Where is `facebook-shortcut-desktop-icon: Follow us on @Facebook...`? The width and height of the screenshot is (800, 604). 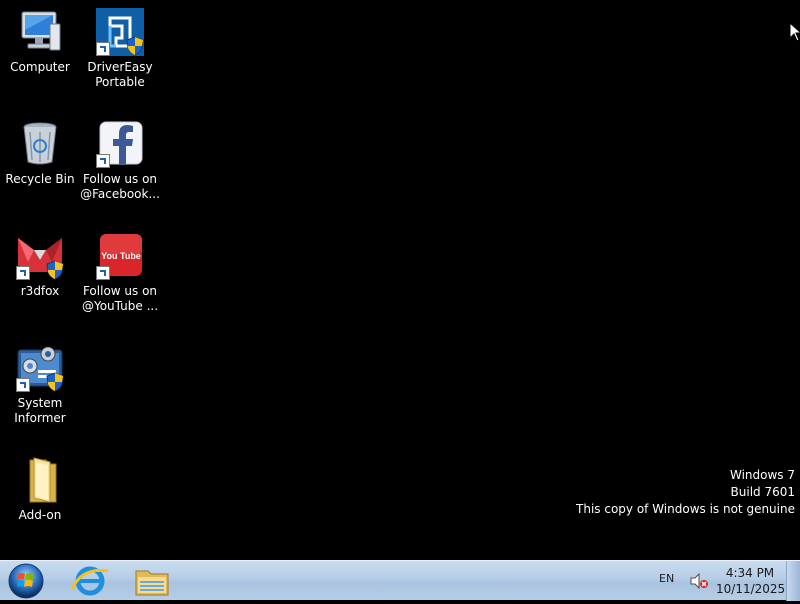
facebook-shortcut-desktop-icon: Follow us on @Facebook... is located at coordinates (120, 161).